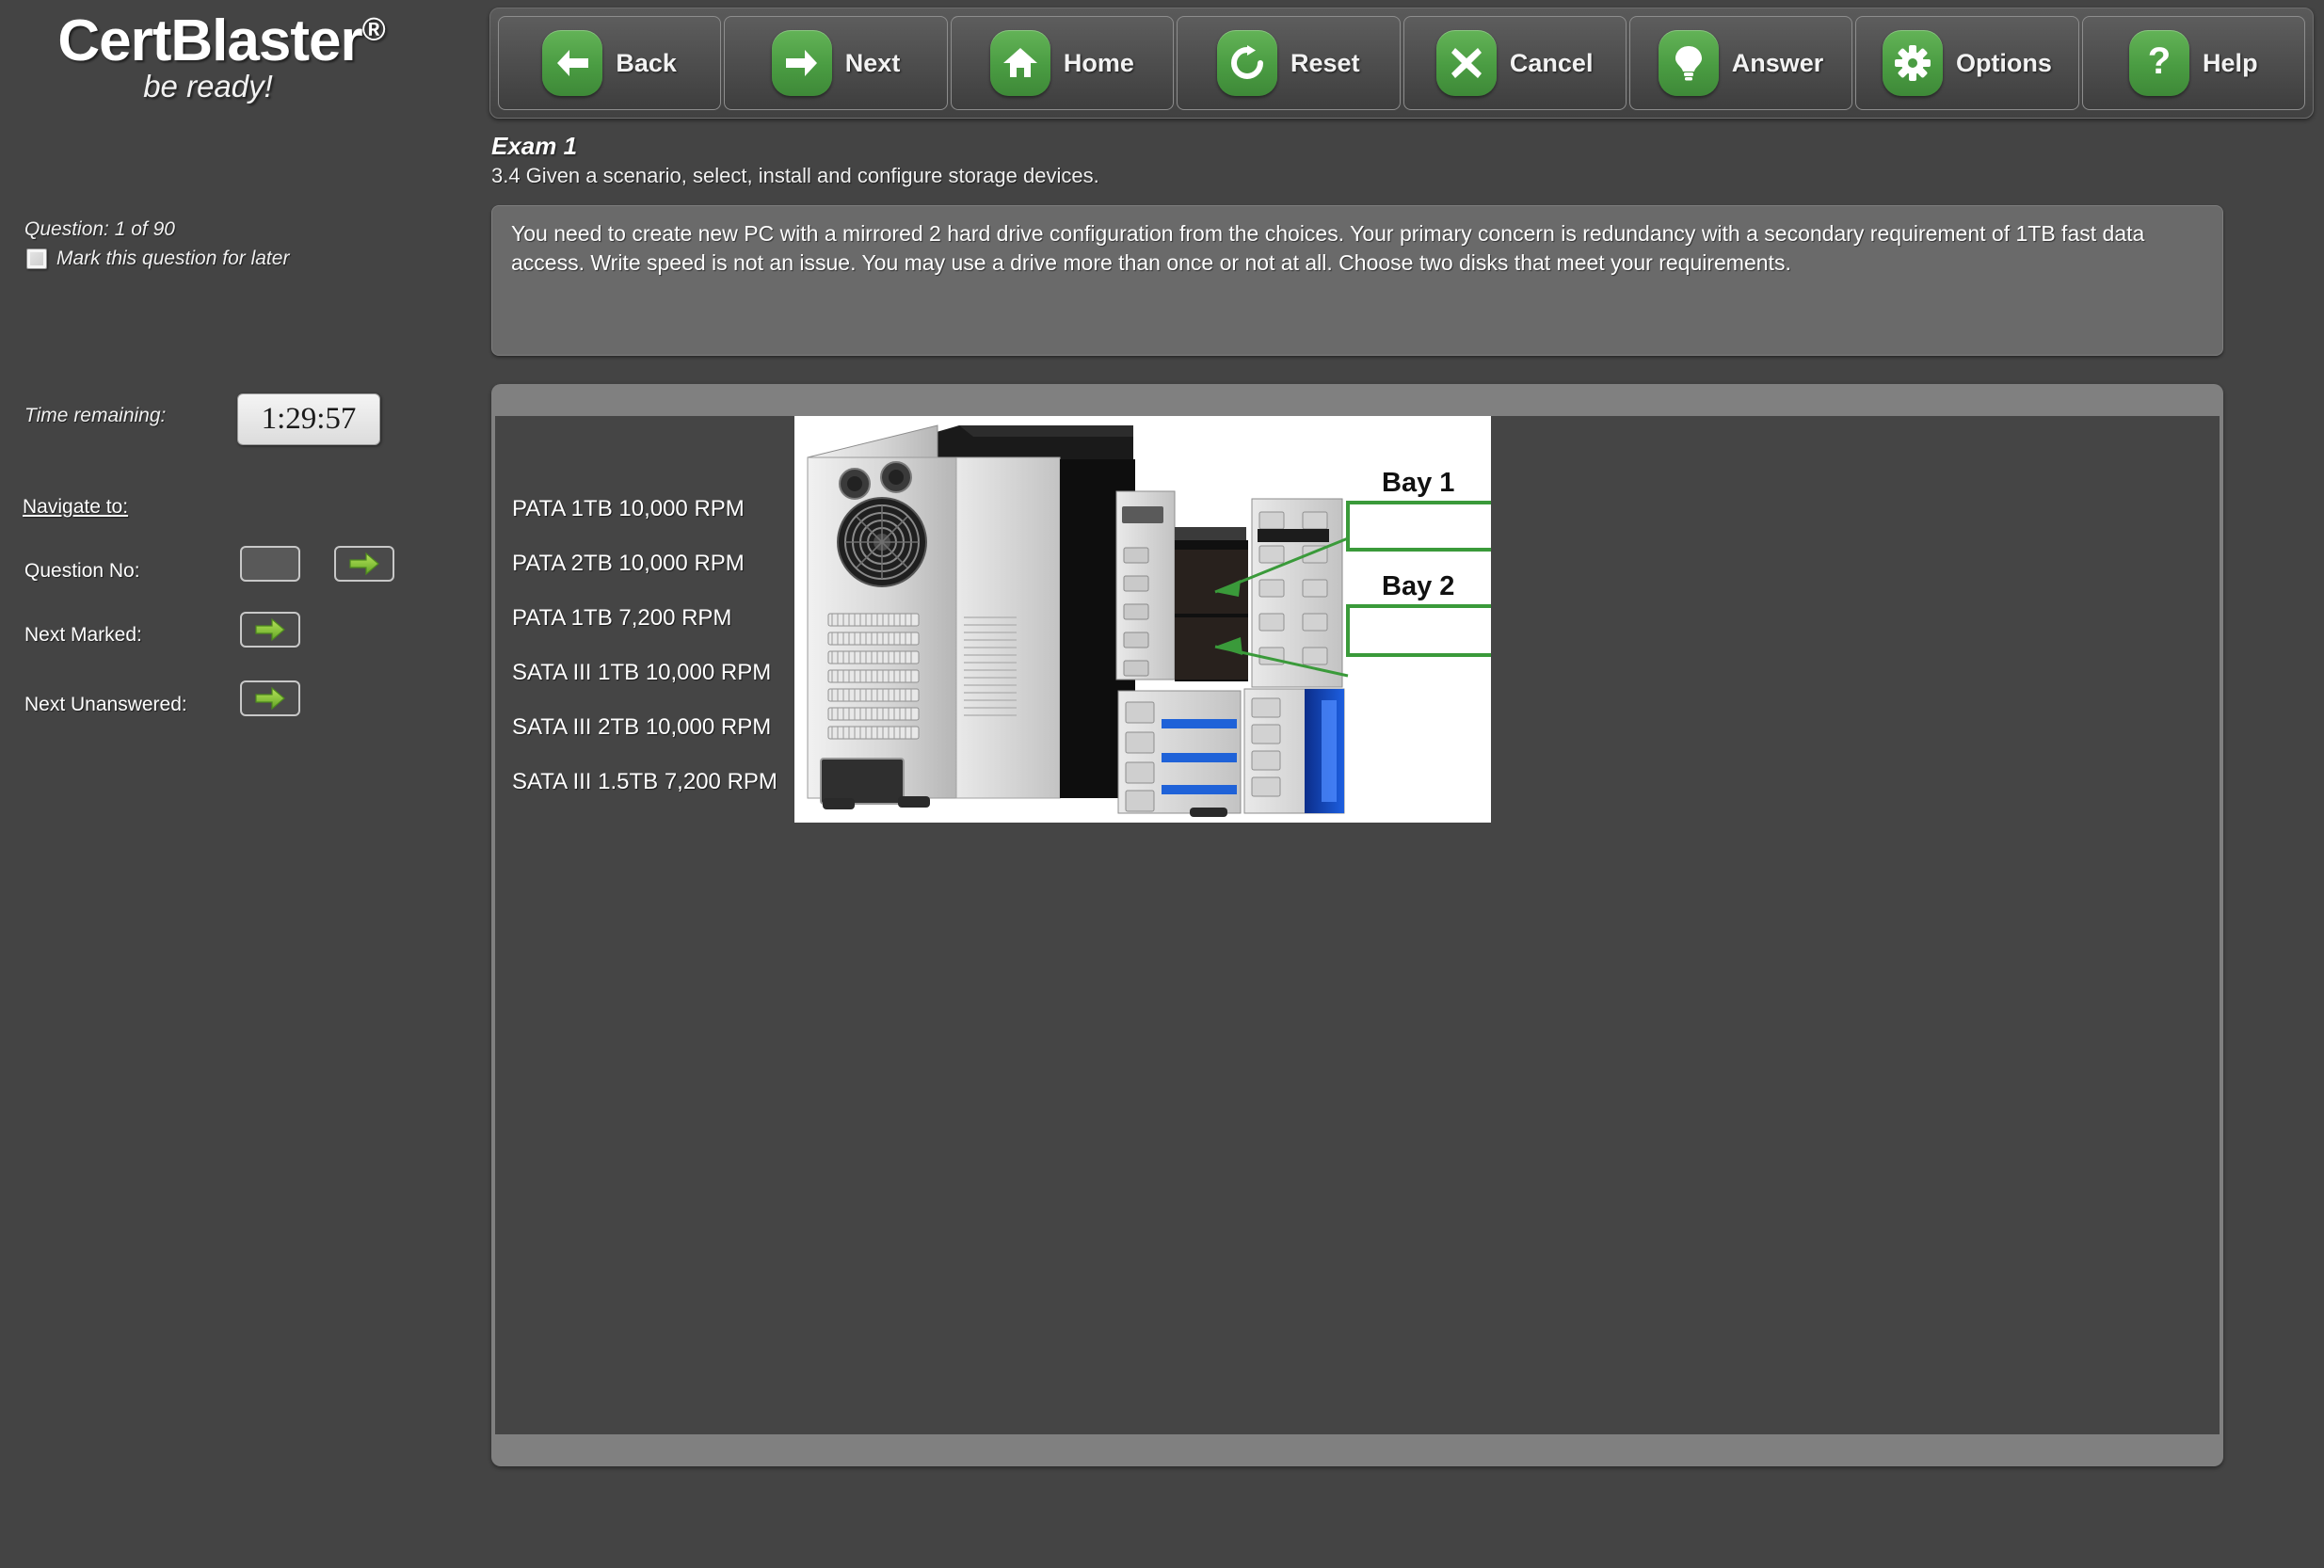 This screenshot has height=1568, width=2324. I want to click on bay-1-dropzone, so click(1418, 526).